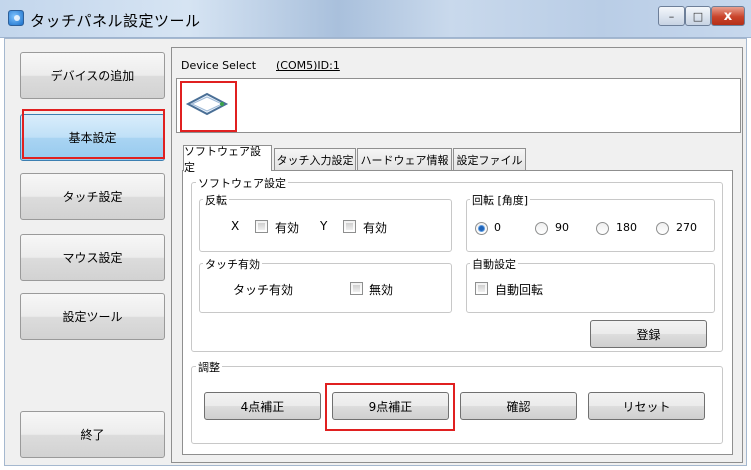  I want to click on auto-settings-title: 自動設定, so click(494, 264).